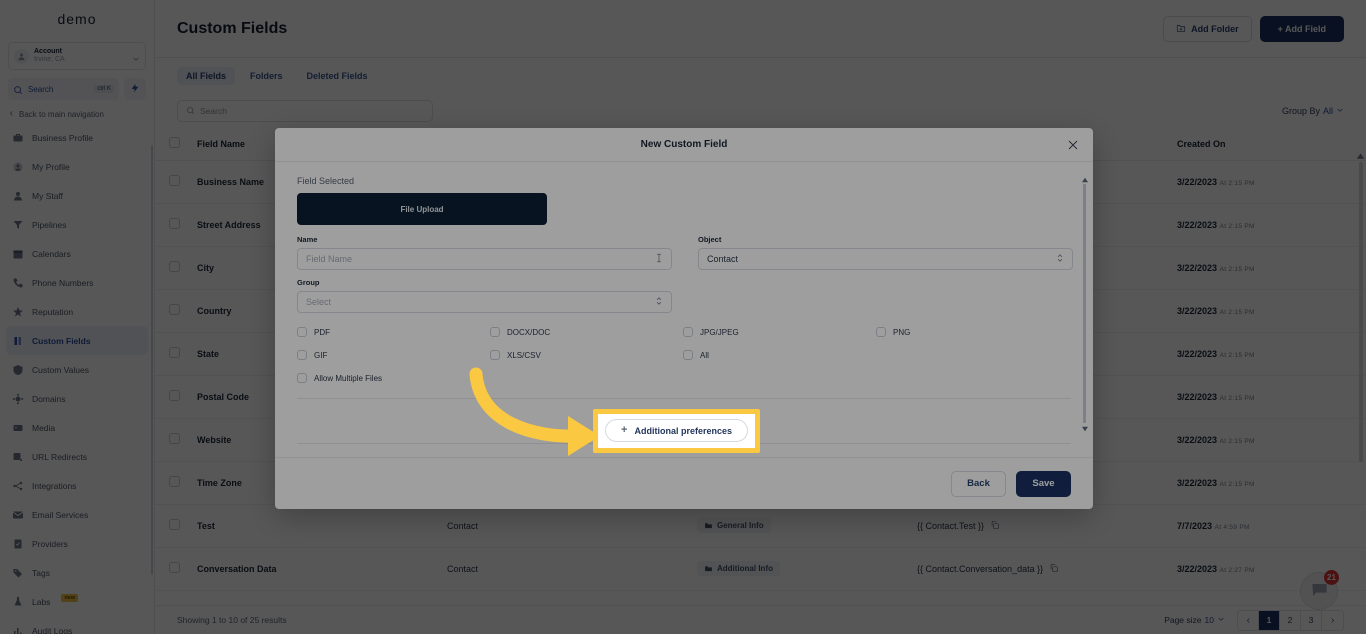 The height and width of the screenshot is (634, 1366). What do you see at coordinates (1301, 28) in the screenshot?
I see `add-field-button: + Add Field` at bounding box center [1301, 28].